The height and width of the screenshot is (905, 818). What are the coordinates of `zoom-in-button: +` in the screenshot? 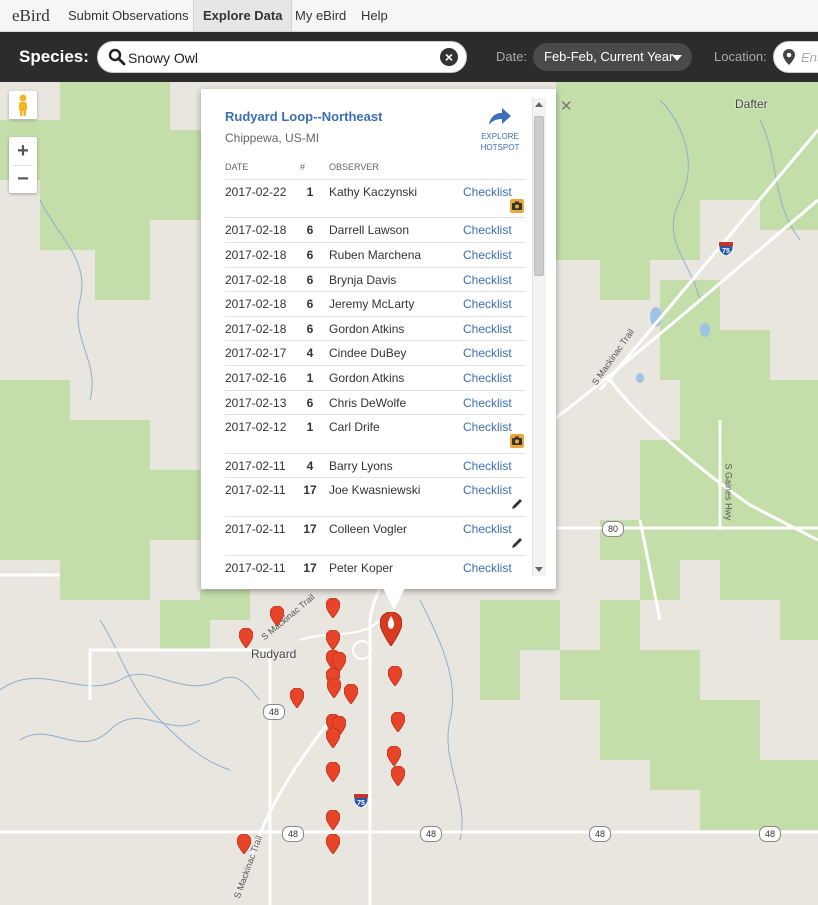 It's located at (23, 151).